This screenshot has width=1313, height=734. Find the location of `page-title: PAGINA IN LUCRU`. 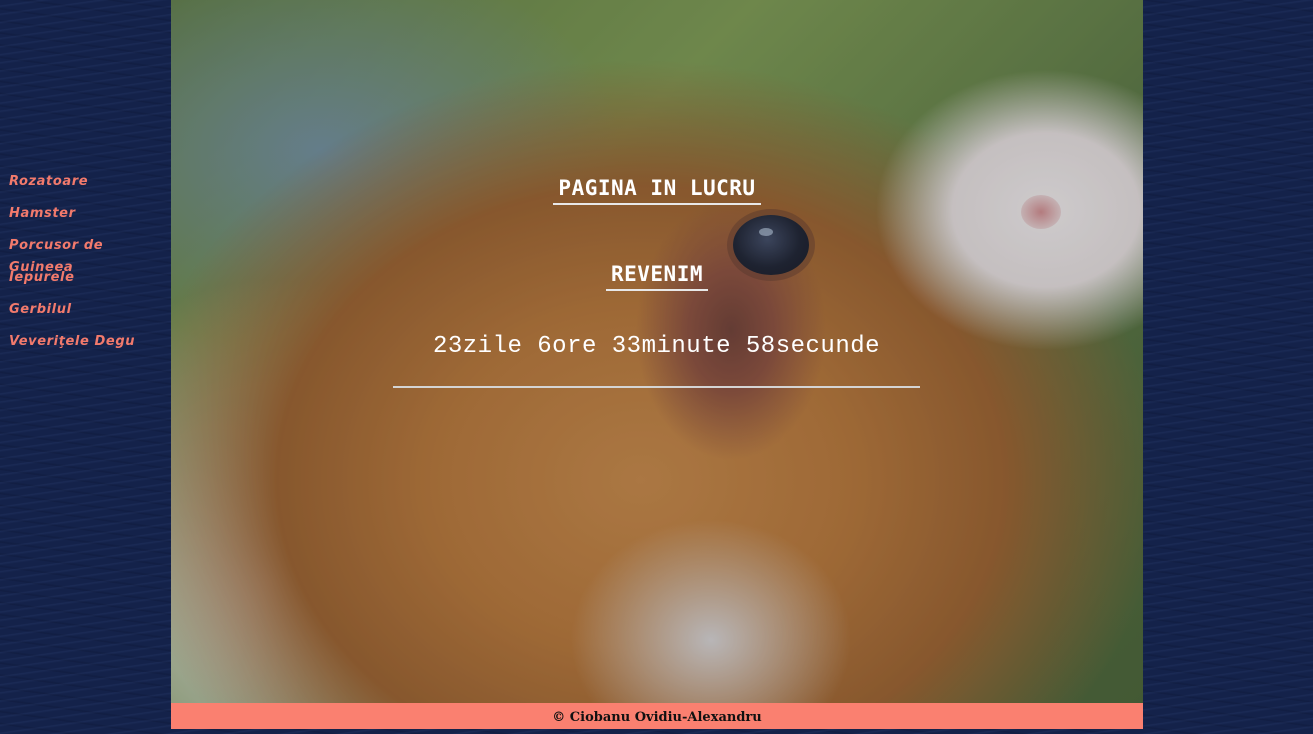

page-title: PAGINA IN LUCRU is located at coordinates (657, 190).